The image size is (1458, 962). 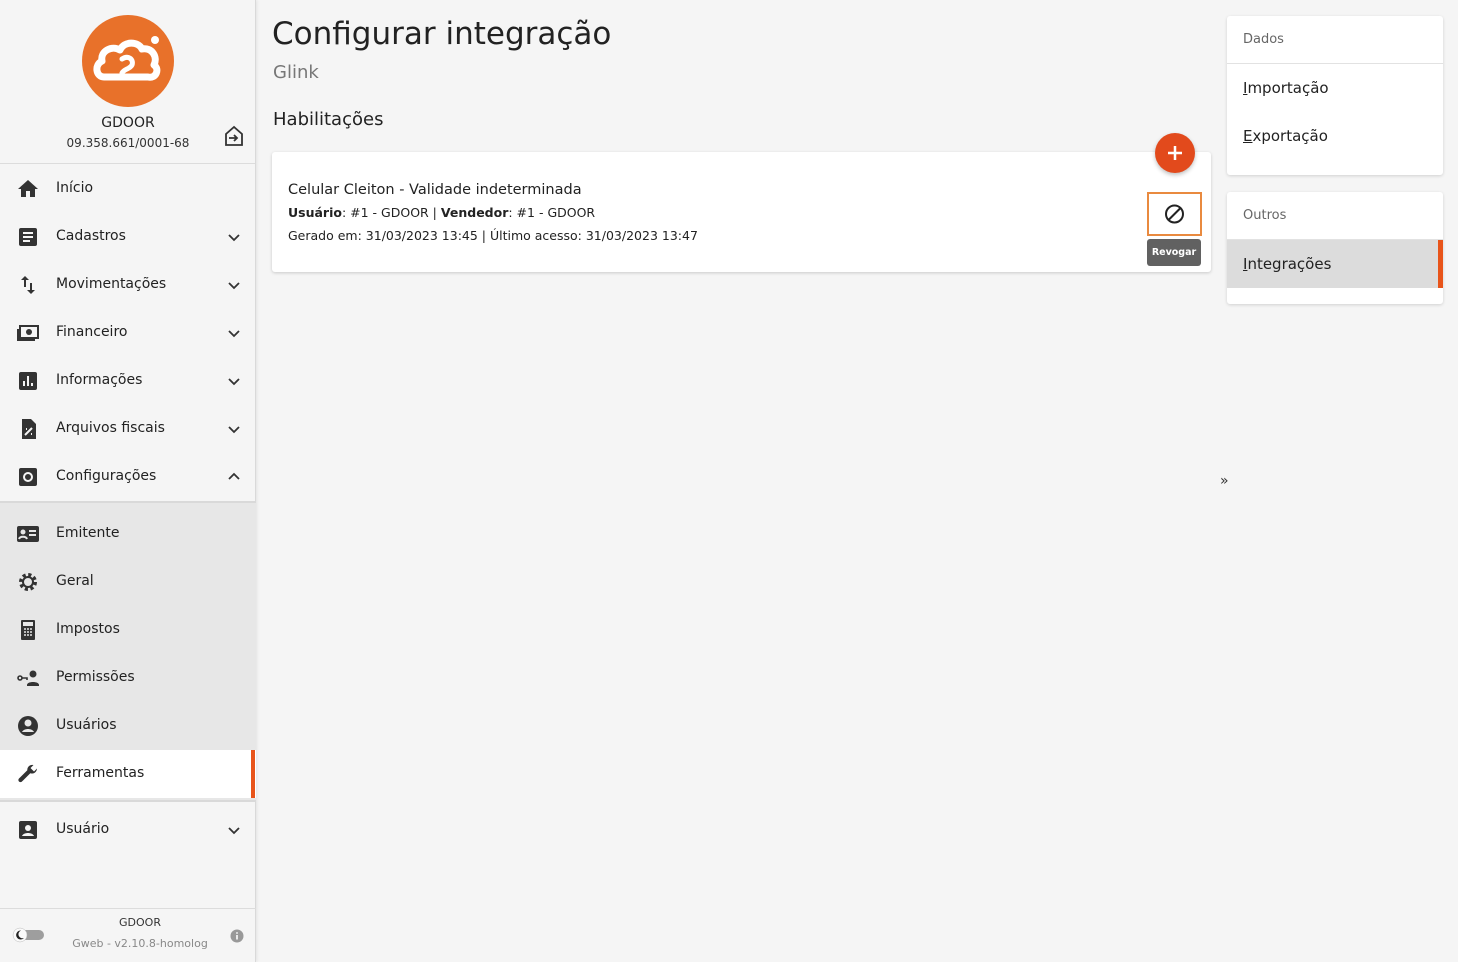 I want to click on nav-item-inicio: Início, so click(x=128, y=189).